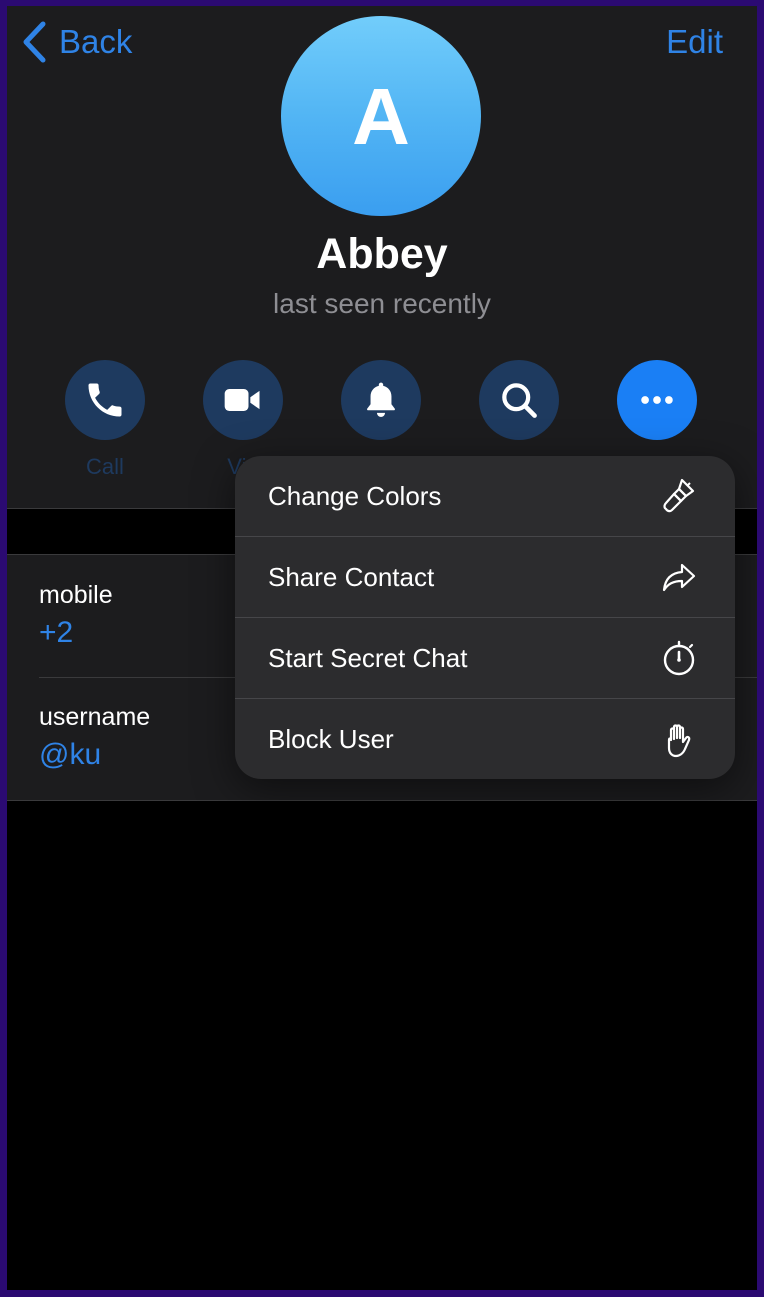 The width and height of the screenshot is (764, 1297). I want to click on search-icon, so click(519, 400).